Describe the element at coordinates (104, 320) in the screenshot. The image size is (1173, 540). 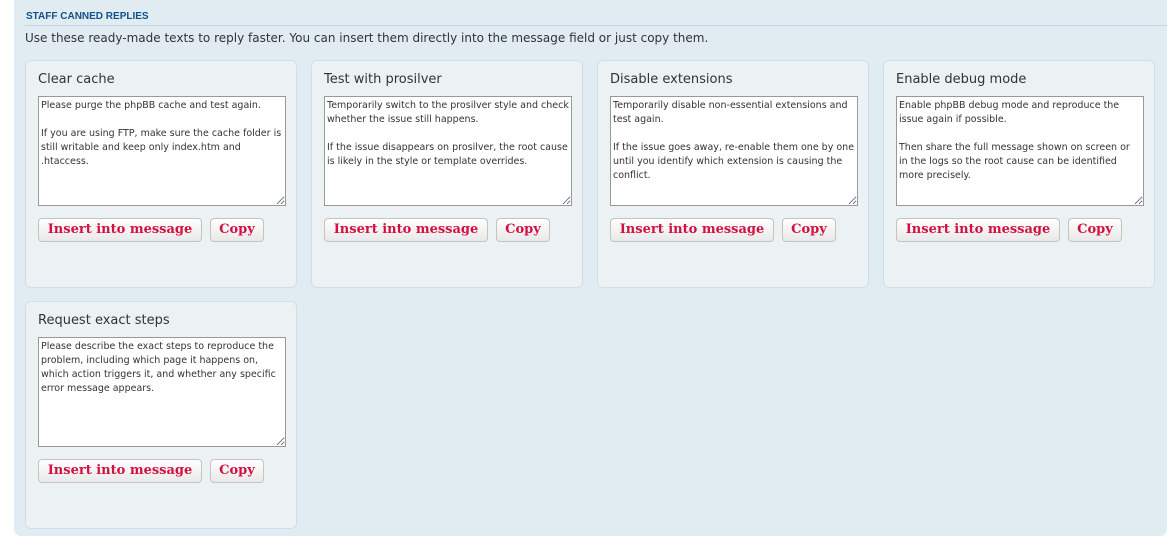
I see `reply-title: Request exact steps` at that location.